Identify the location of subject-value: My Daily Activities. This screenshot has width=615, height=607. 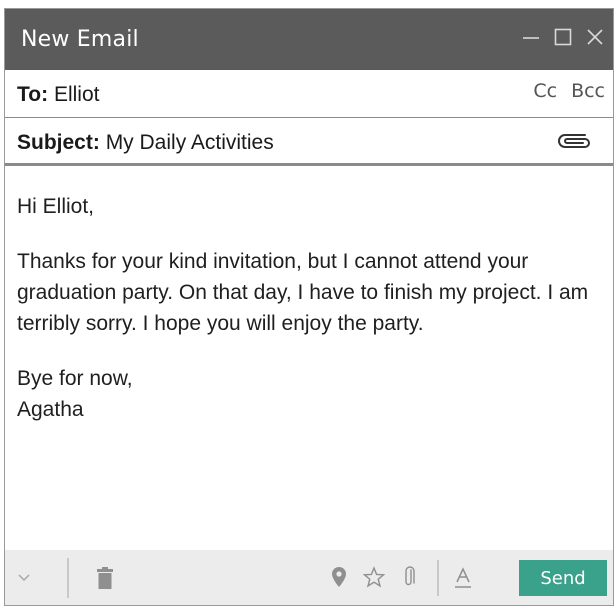
(190, 142).